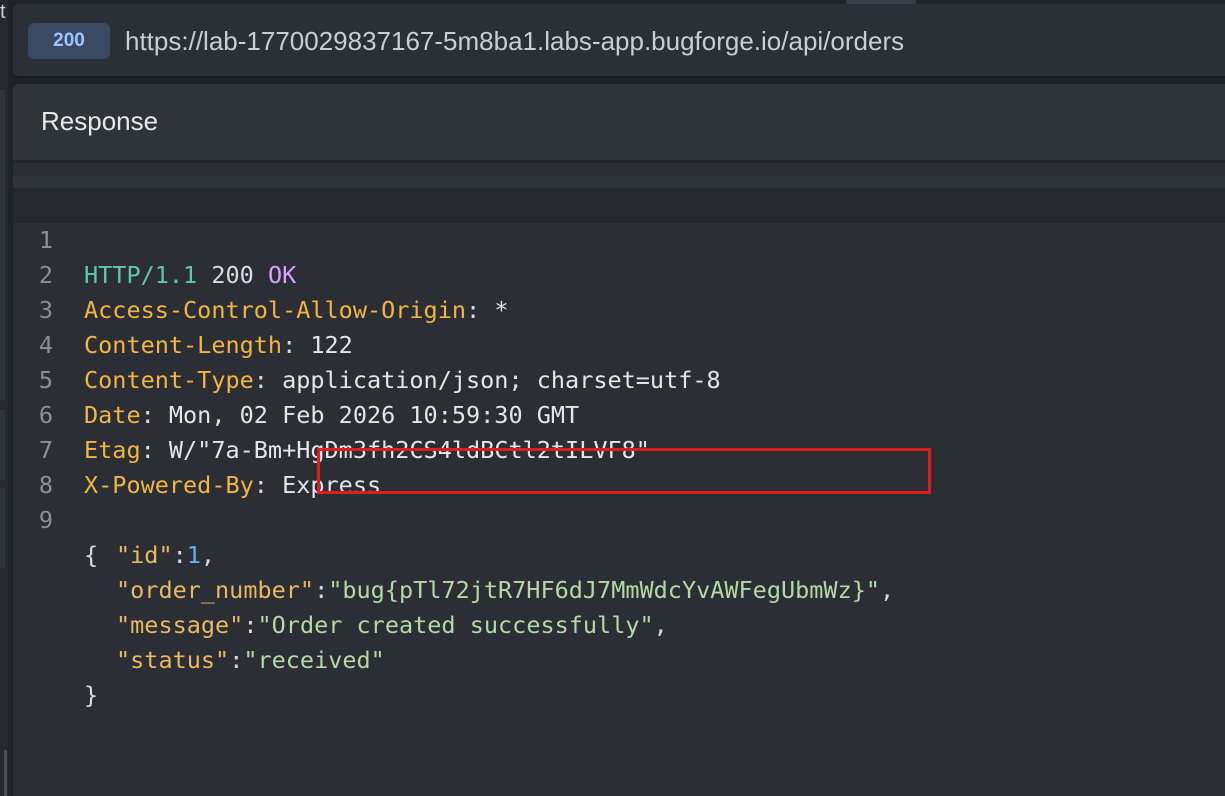  What do you see at coordinates (100, 121) in the screenshot?
I see `response-panel-title: Response` at bounding box center [100, 121].